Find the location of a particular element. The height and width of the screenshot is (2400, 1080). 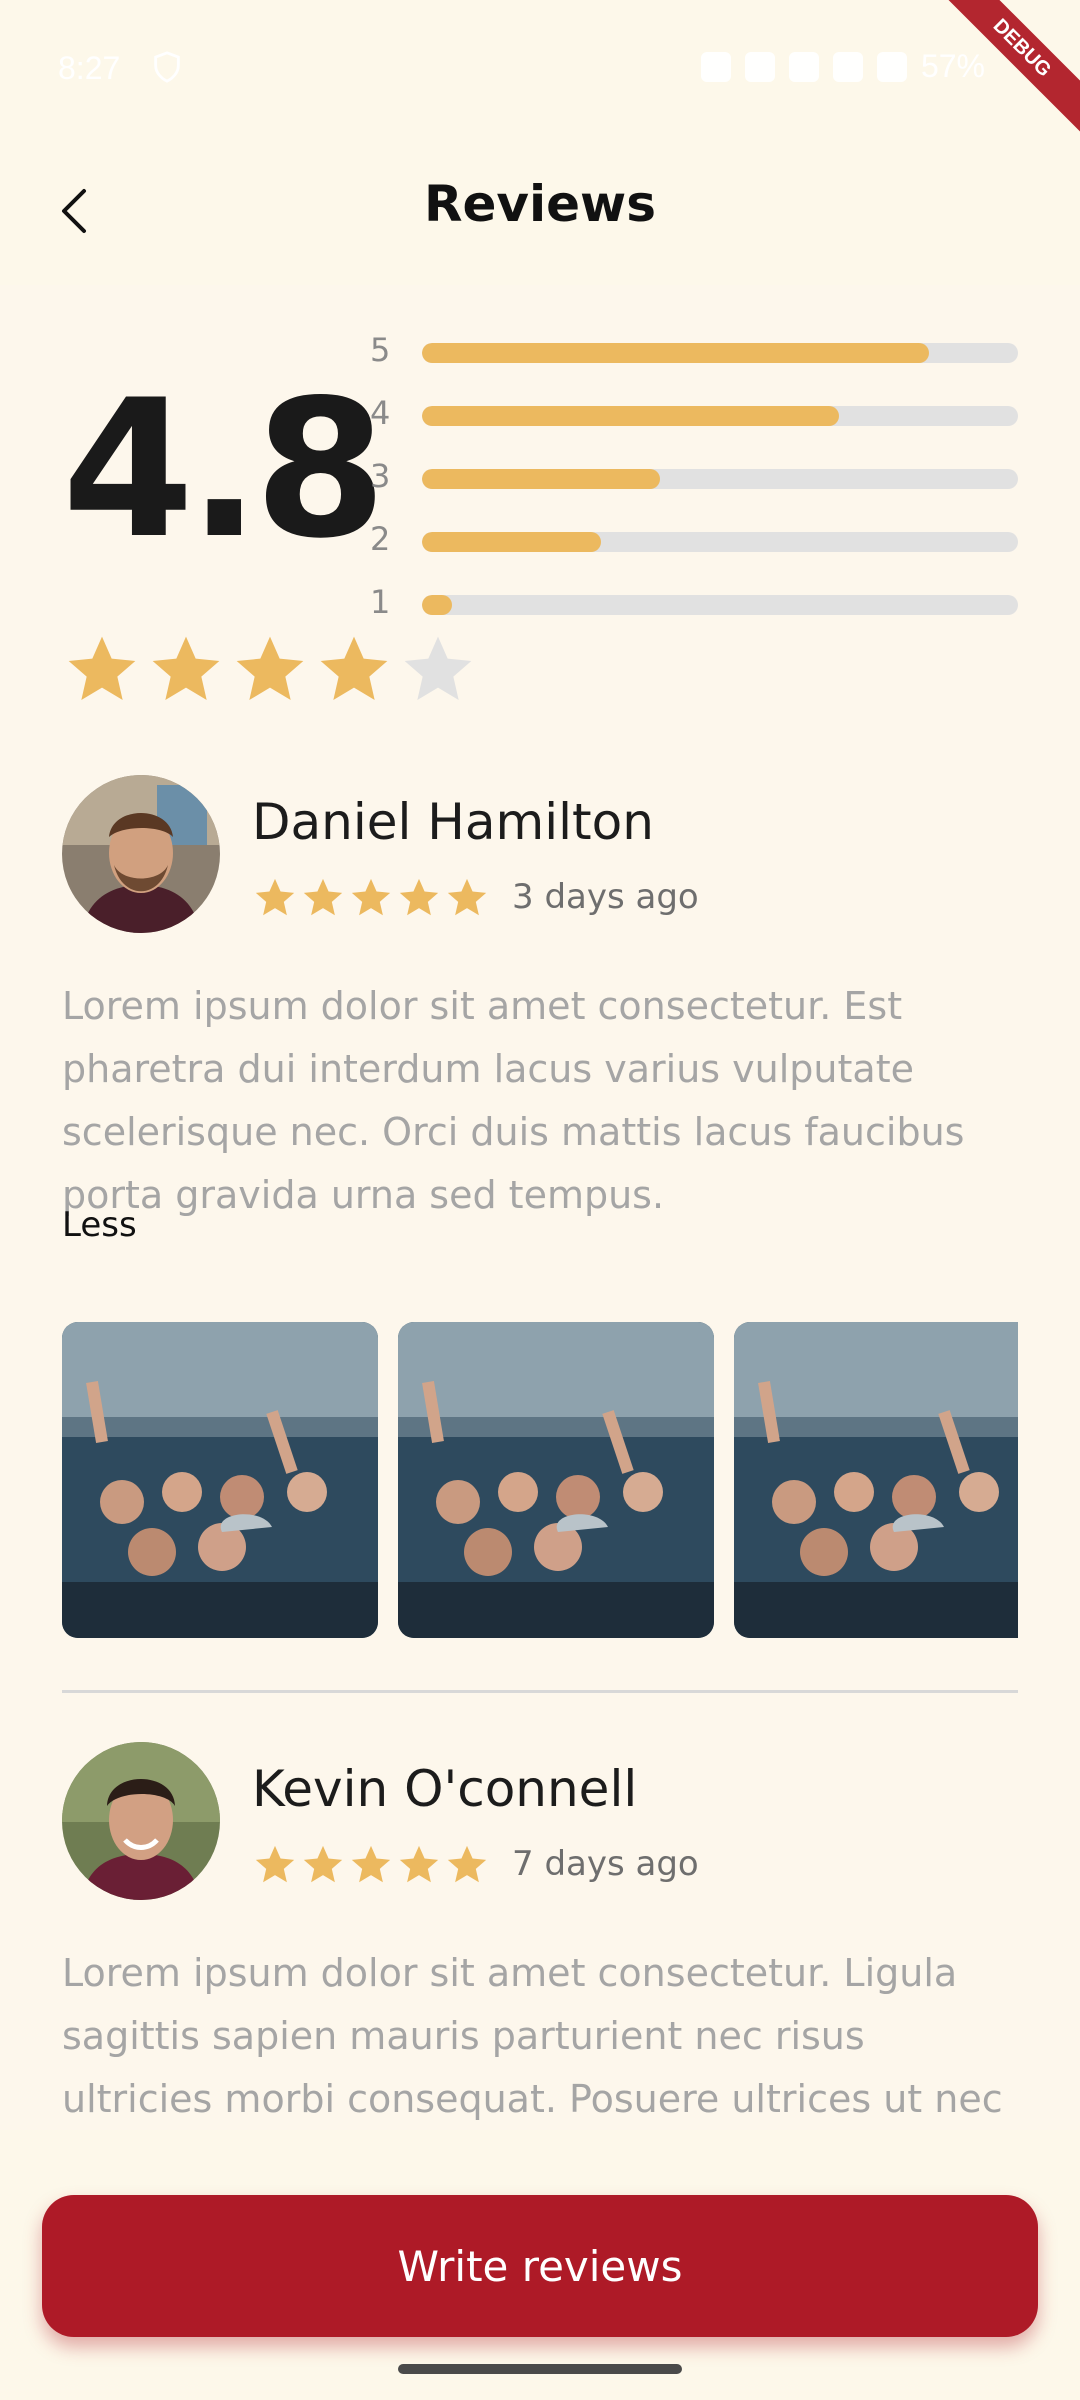

status-bar: 8:27 57% DEBUG is located at coordinates (540, 73).